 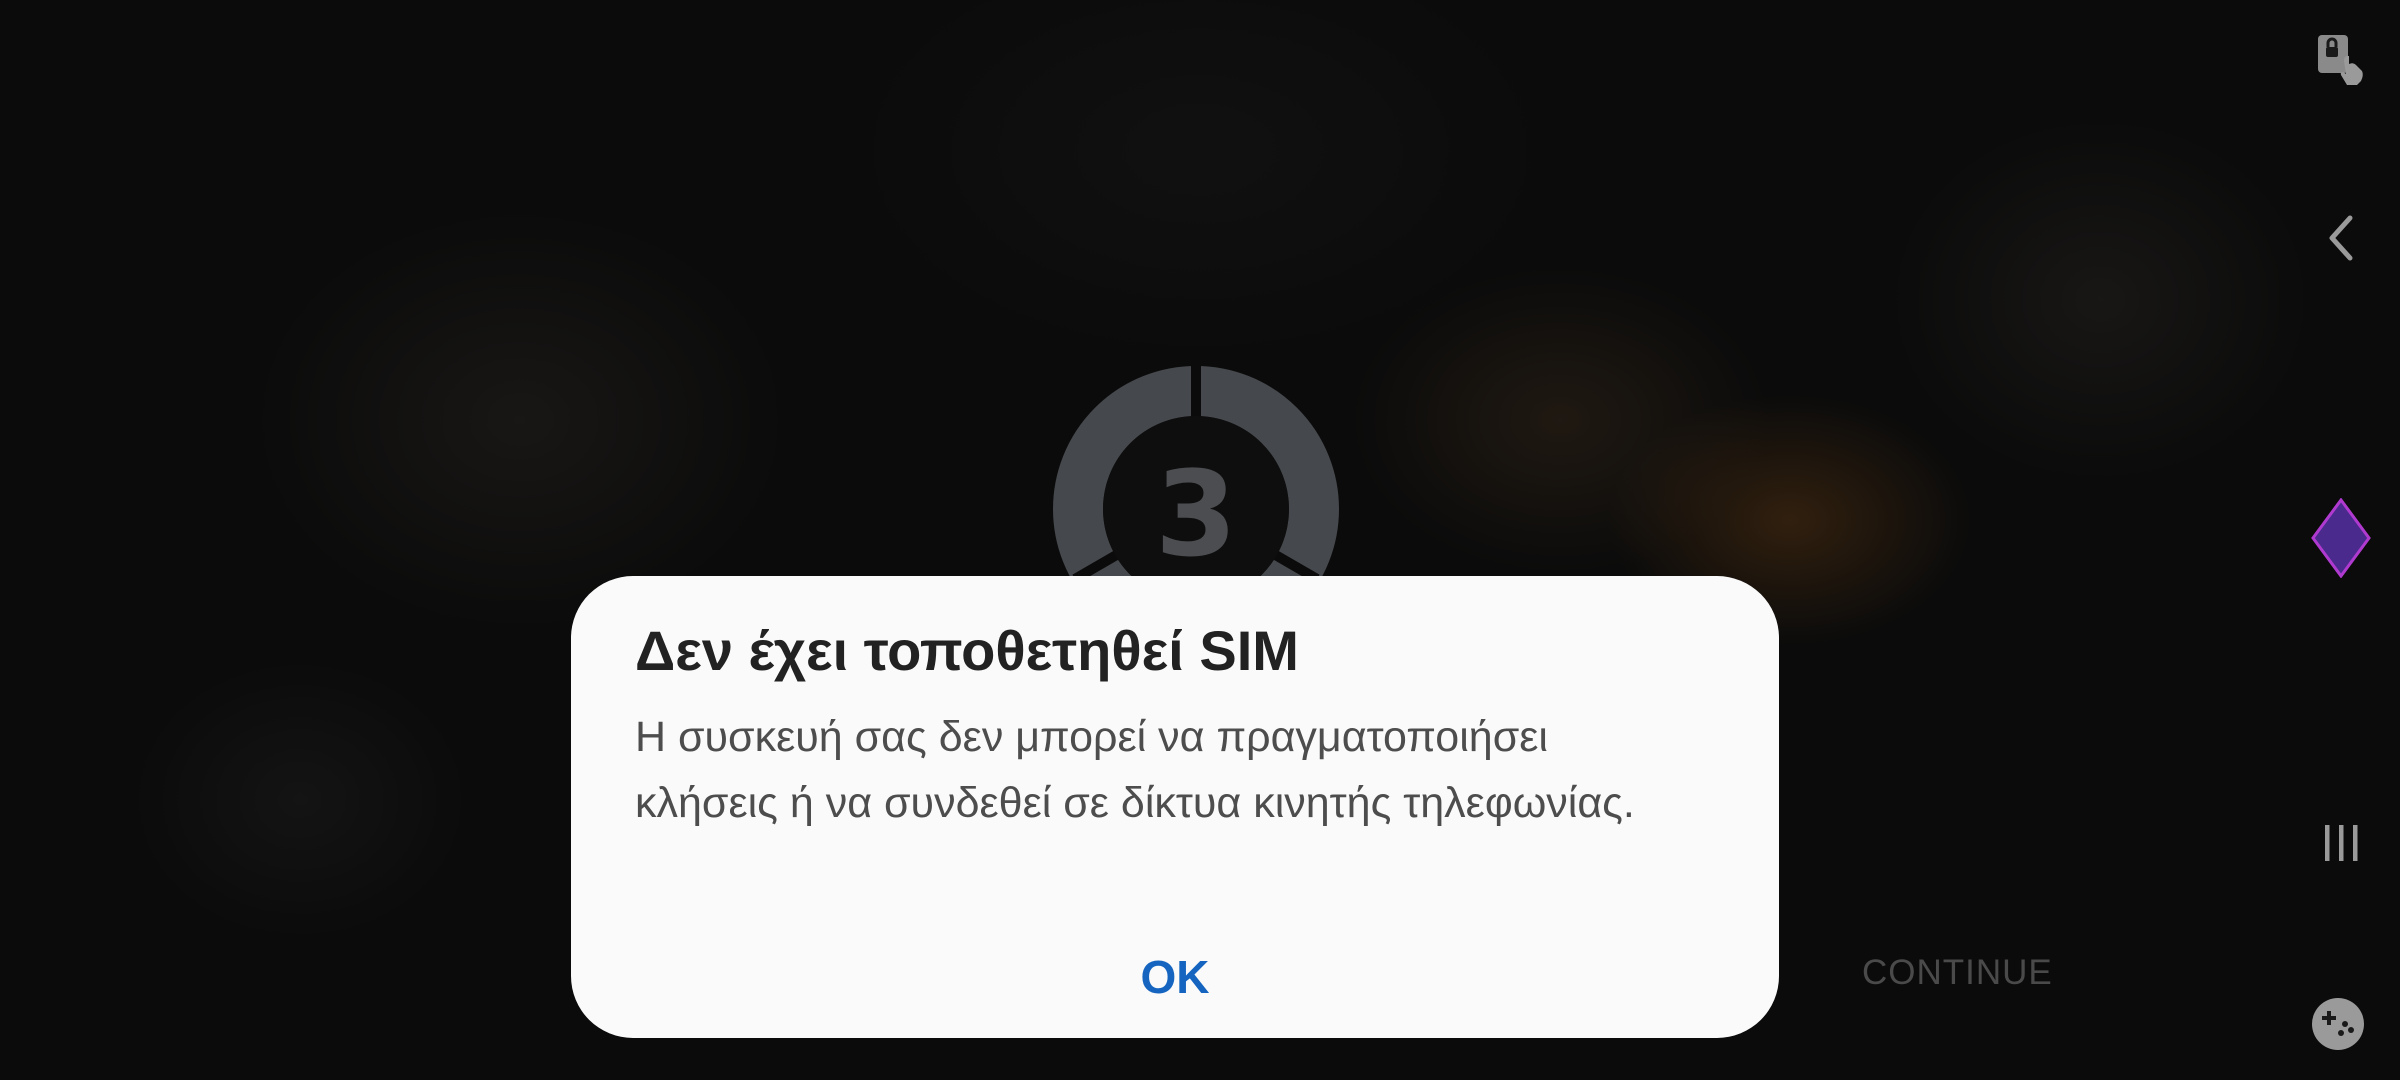 What do you see at coordinates (2340, 58) in the screenshot?
I see `touch-lock-icon` at bounding box center [2340, 58].